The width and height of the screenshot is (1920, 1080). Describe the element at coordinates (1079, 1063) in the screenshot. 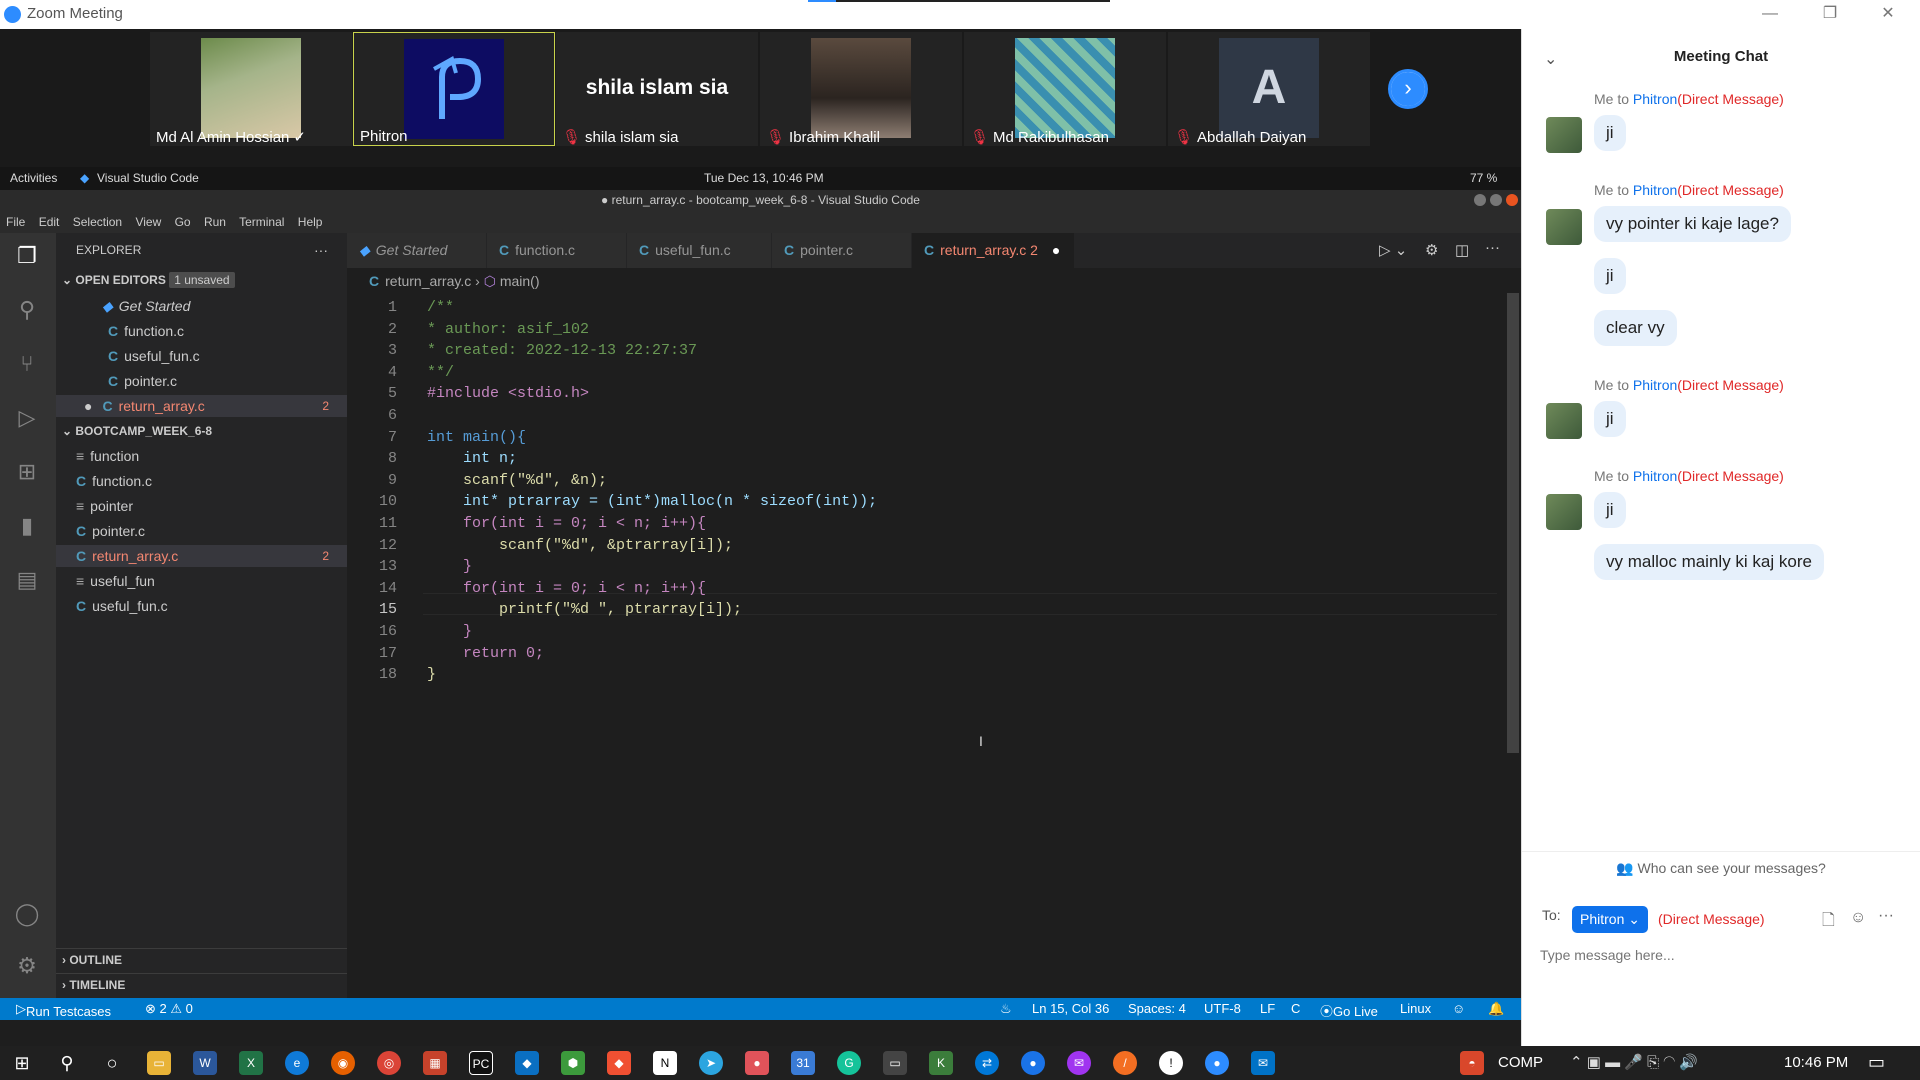

I see `messenger-icon: ✉` at that location.